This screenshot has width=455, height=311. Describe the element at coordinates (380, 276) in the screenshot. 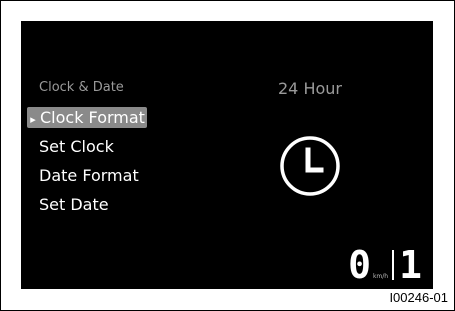

I see `speed-unit: km/h` at that location.